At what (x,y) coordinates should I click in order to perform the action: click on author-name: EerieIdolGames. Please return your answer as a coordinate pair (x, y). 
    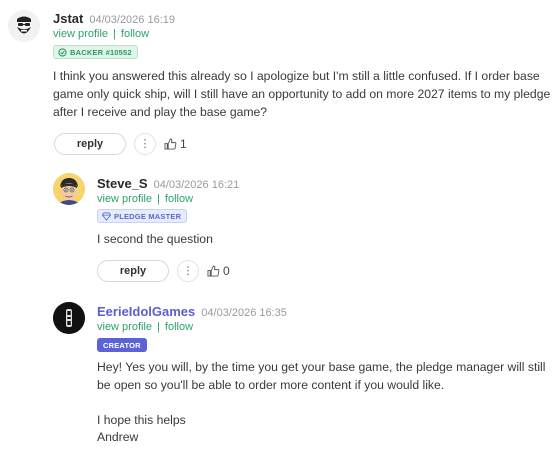
    Looking at the image, I should click on (146, 311).